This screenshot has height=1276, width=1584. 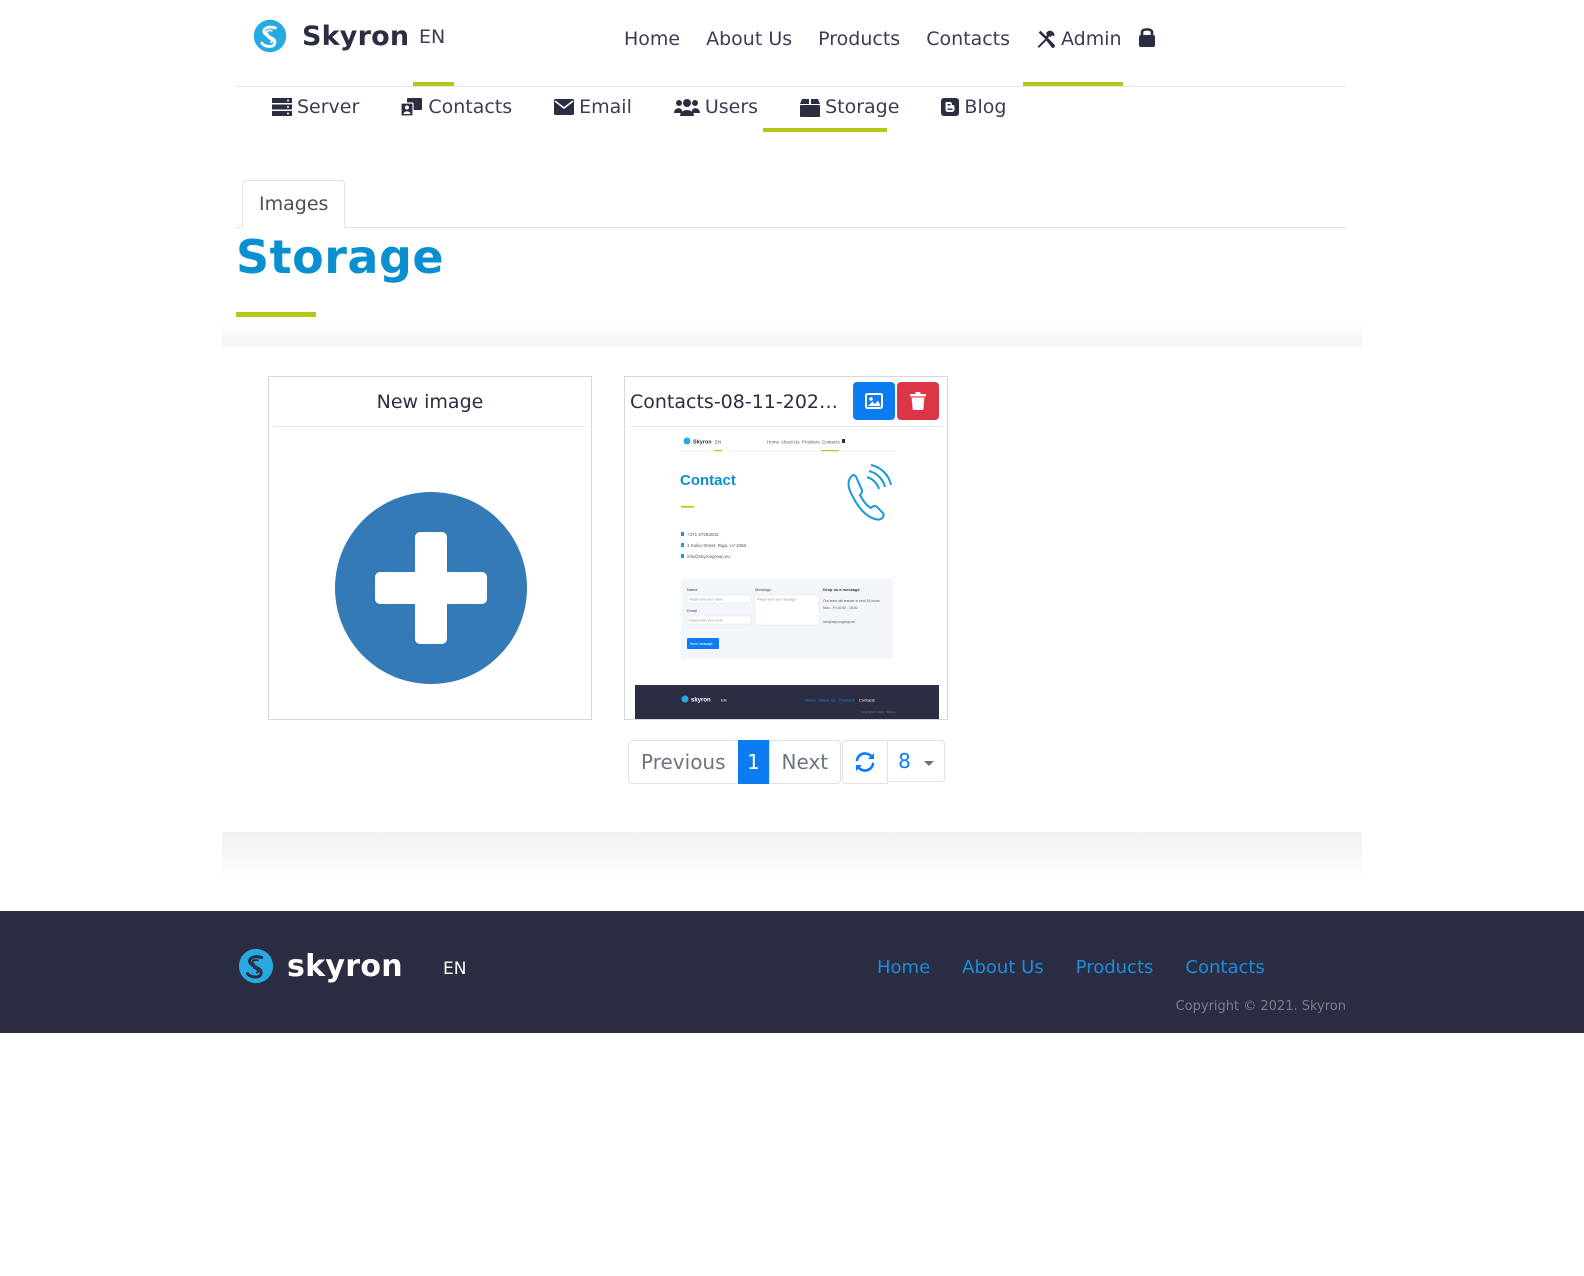 I want to click on address-icon, so click(x=412, y=107).